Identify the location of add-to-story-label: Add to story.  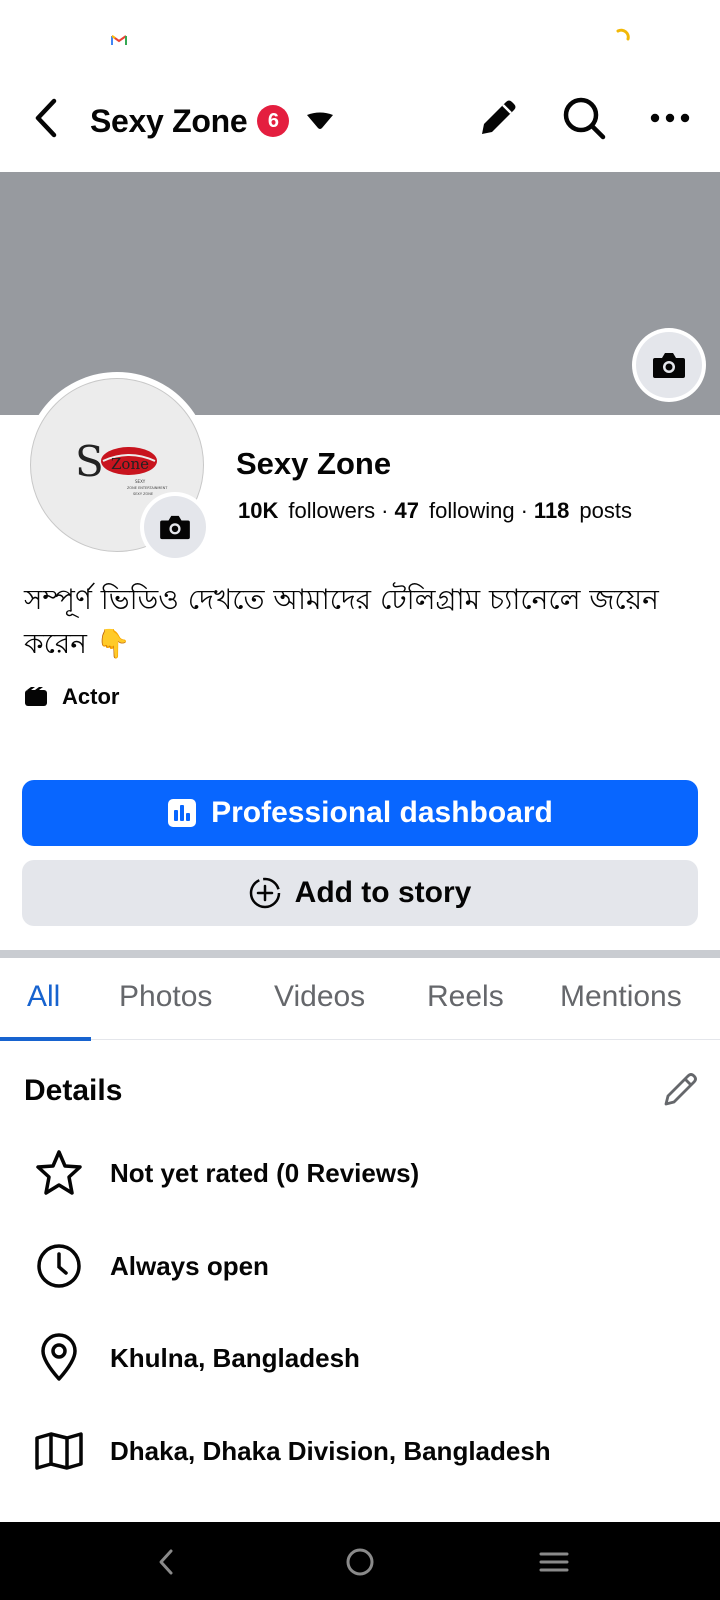
(383, 892).